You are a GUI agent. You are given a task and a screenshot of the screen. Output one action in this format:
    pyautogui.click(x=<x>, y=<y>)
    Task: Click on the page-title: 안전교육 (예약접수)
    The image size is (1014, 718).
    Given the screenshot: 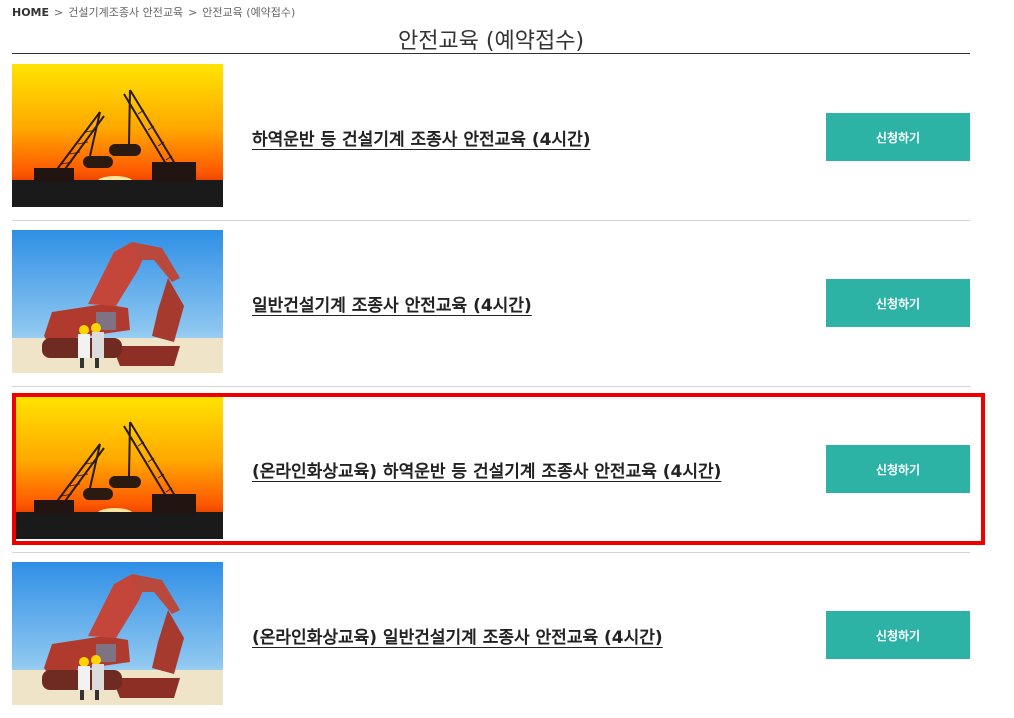 What is the action you would take?
    pyautogui.click(x=491, y=41)
    